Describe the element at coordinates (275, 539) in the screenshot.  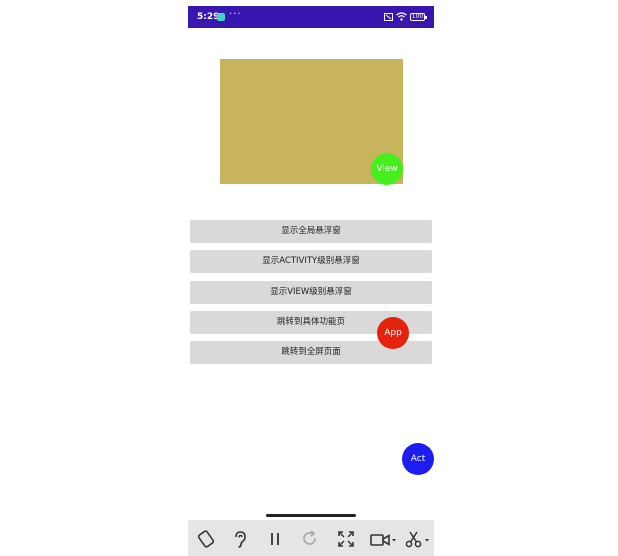
I see `pause-icon` at that location.